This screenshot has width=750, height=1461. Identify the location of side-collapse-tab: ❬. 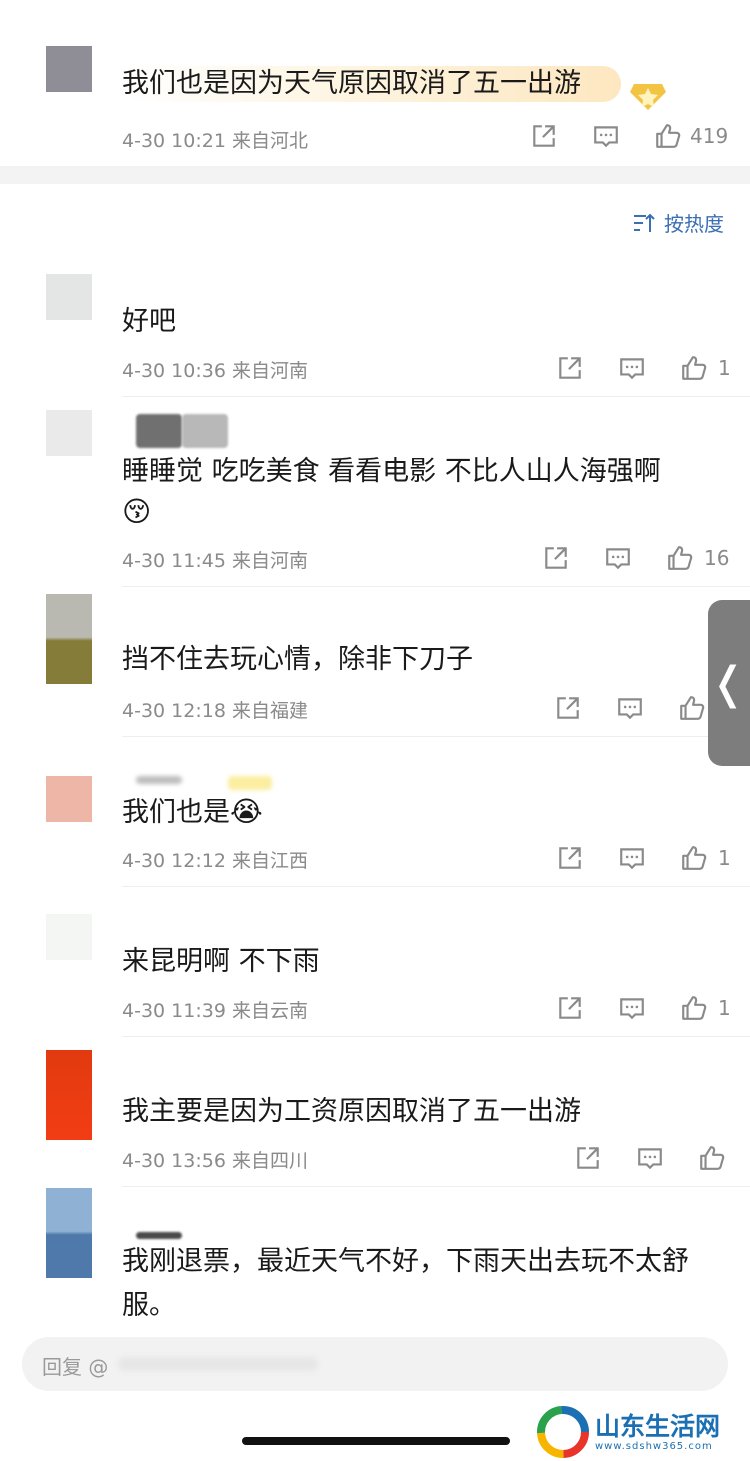
(729, 683).